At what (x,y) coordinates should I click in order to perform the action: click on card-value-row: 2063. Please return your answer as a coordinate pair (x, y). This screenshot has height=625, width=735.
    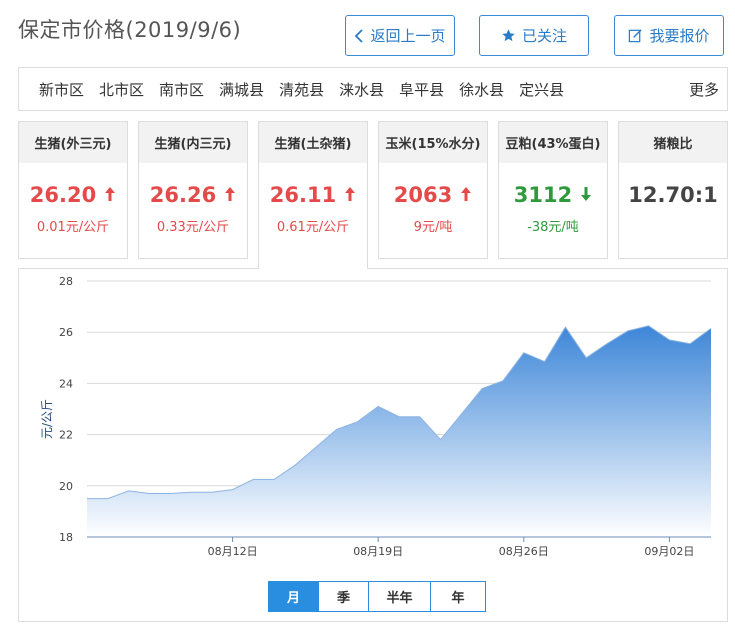
    Looking at the image, I should click on (433, 195).